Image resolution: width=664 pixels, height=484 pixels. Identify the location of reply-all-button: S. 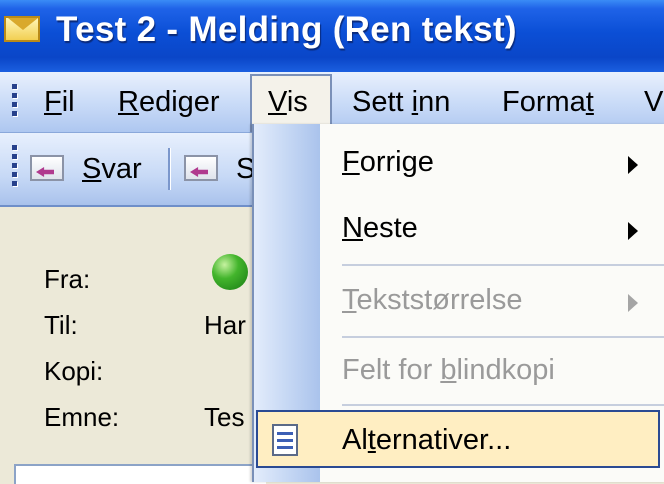
(219, 170).